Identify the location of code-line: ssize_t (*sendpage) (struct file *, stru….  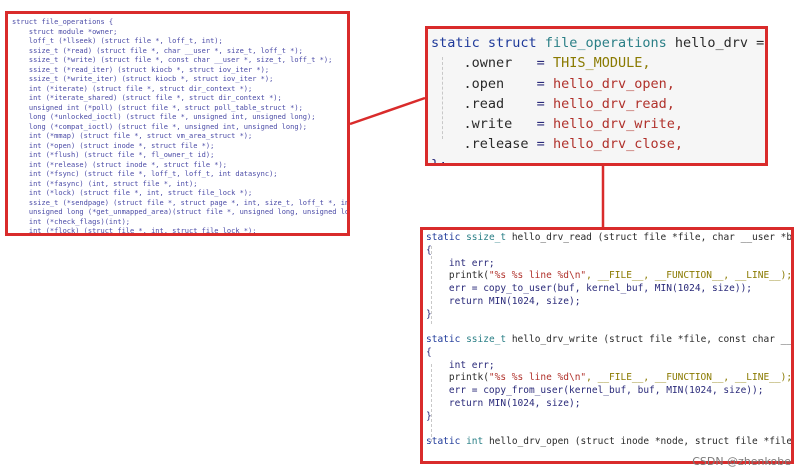
(181, 202).